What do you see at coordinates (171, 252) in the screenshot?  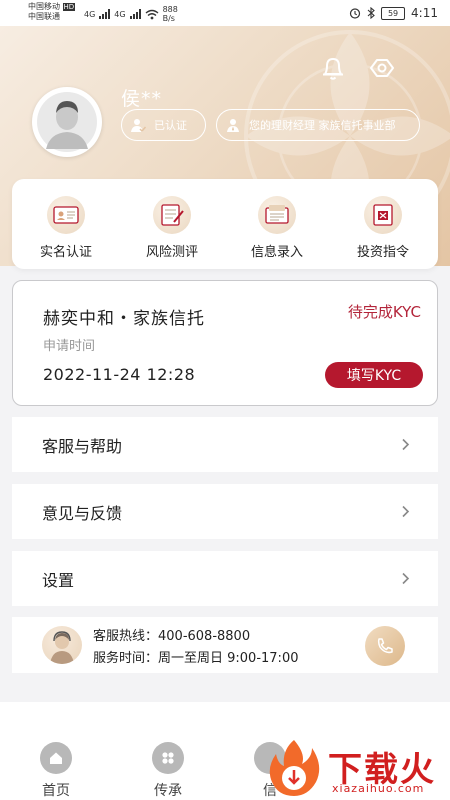 I see `quick-action-label: 风险测评` at bounding box center [171, 252].